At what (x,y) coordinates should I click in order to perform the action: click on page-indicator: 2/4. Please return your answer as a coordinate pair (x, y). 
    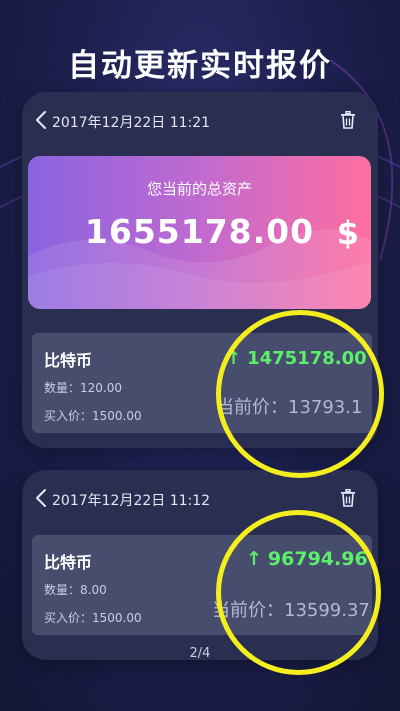
    Looking at the image, I should click on (200, 653).